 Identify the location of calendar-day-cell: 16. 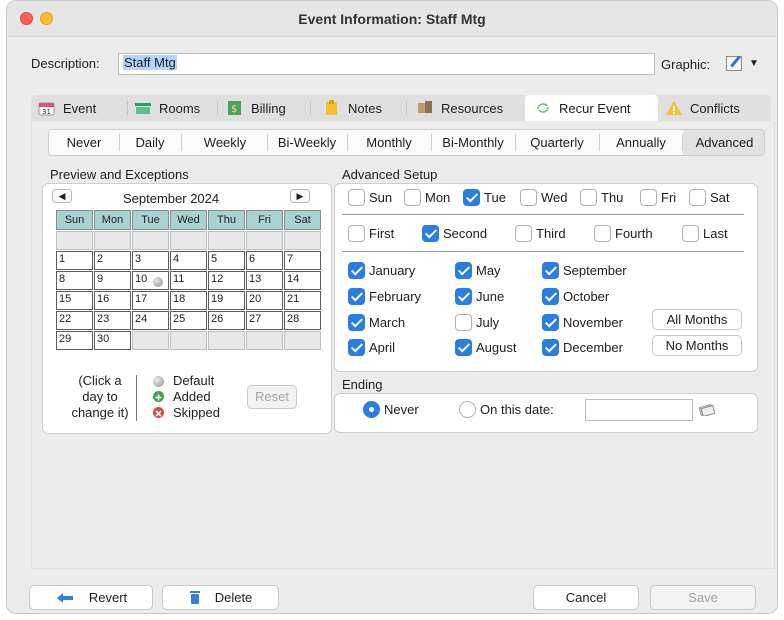
(112, 300).